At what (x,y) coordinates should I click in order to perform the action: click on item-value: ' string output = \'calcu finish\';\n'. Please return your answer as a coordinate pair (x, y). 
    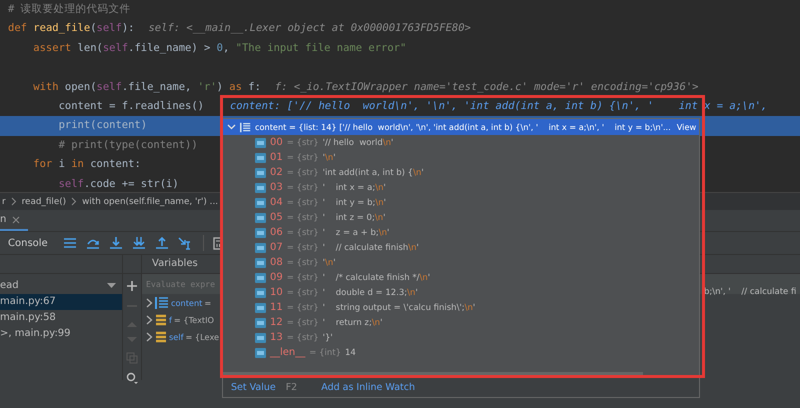
    Looking at the image, I should click on (399, 307).